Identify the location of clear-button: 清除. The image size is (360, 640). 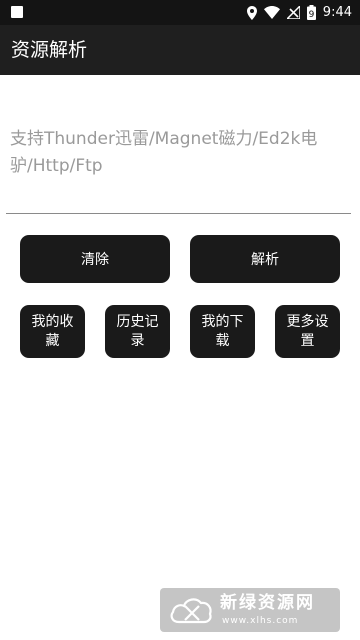
(95, 259).